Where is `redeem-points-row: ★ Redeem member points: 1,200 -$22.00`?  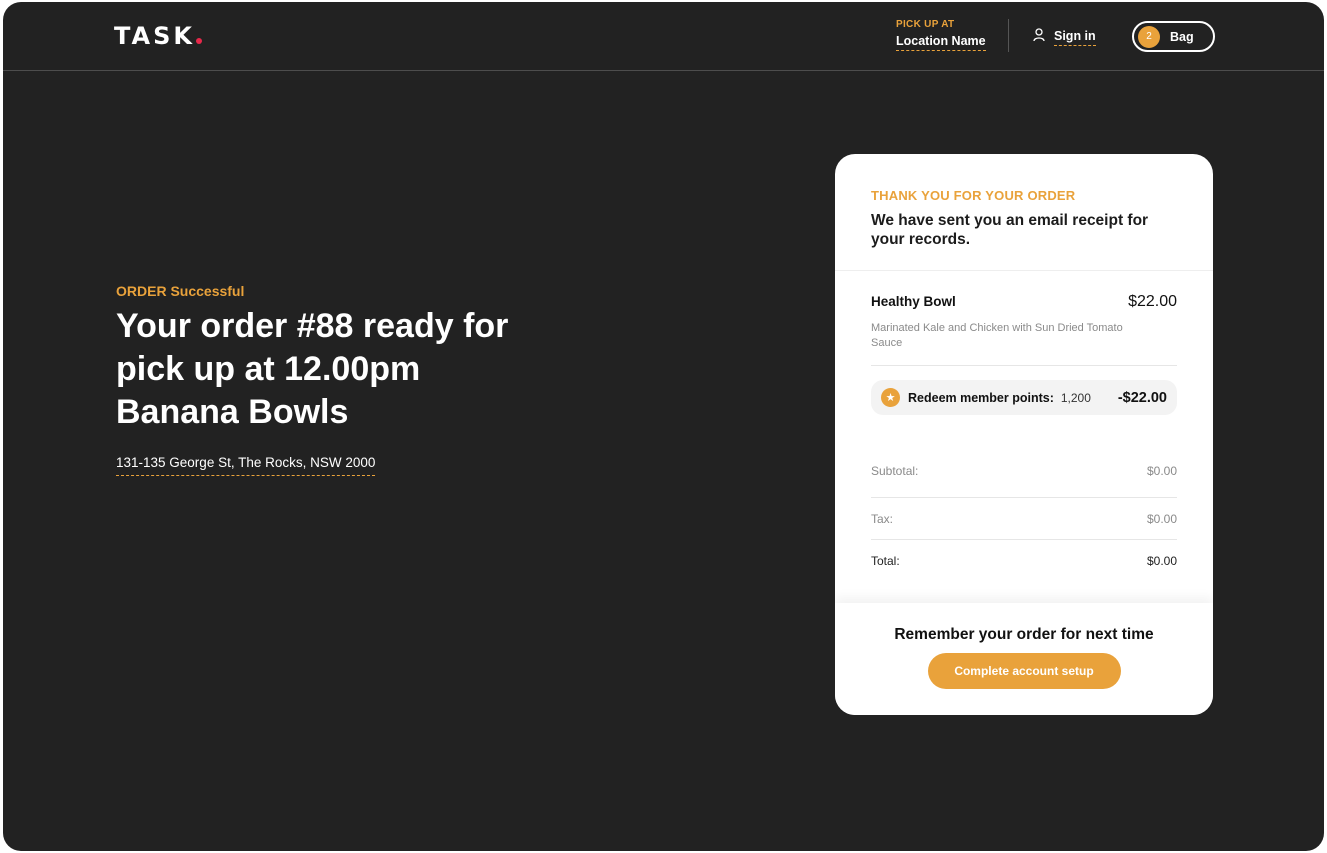
redeem-points-row: ★ Redeem member points: 1,200 -$22.00 is located at coordinates (1024, 397).